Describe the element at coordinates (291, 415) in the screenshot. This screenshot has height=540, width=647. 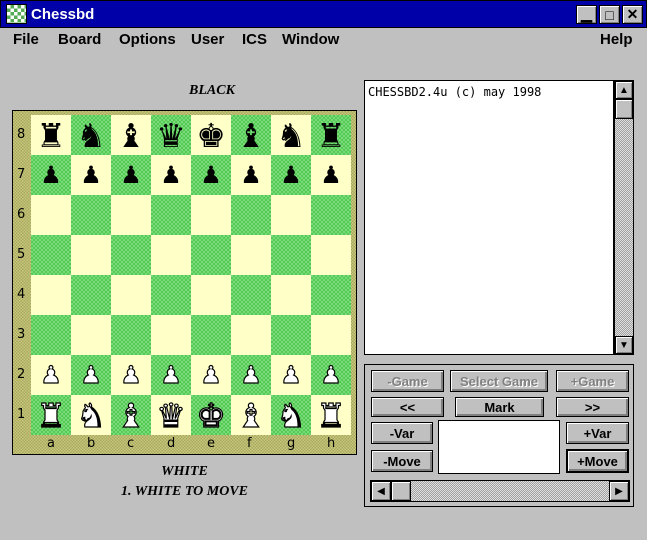
I see `square-g1: ♞` at that location.